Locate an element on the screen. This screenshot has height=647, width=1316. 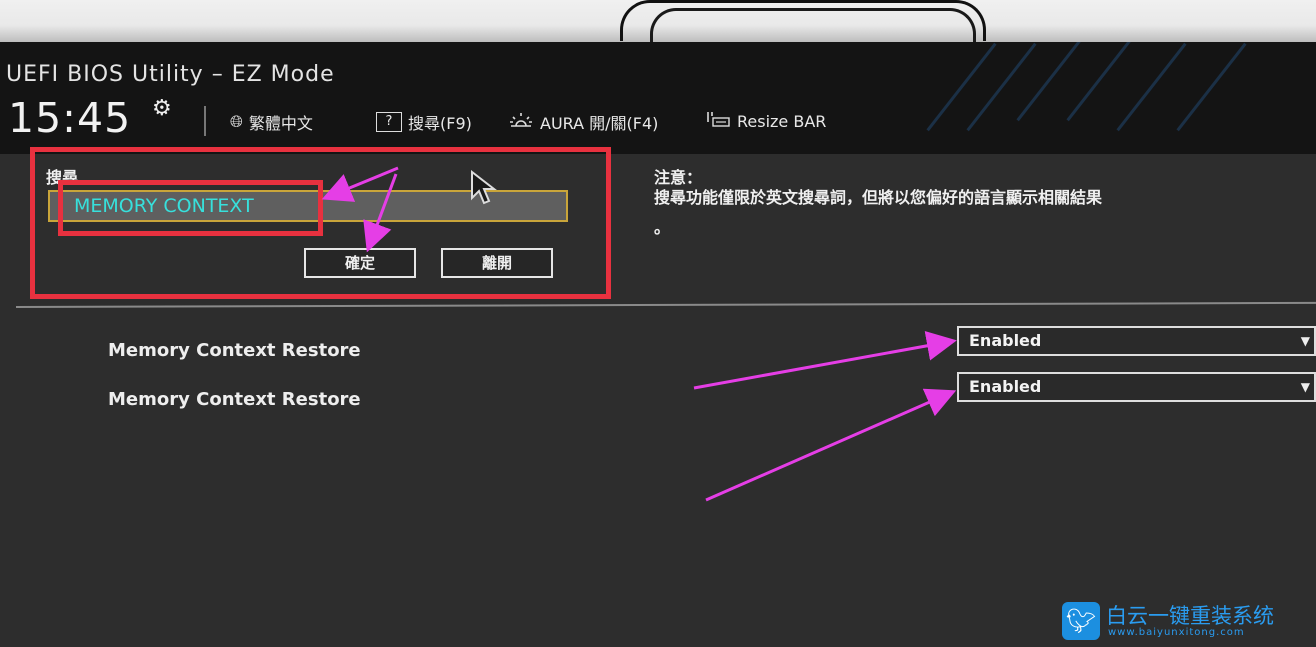
note-text: 搜尋功能僅限於英文搜尋詞，但將以您偏好的語言顯示相關結果 is located at coordinates (878, 197).